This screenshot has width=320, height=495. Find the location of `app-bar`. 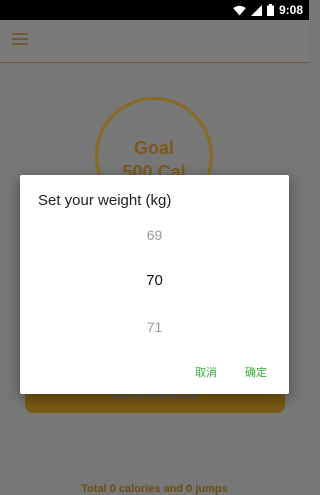

app-bar is located at coordinates (154, 41).